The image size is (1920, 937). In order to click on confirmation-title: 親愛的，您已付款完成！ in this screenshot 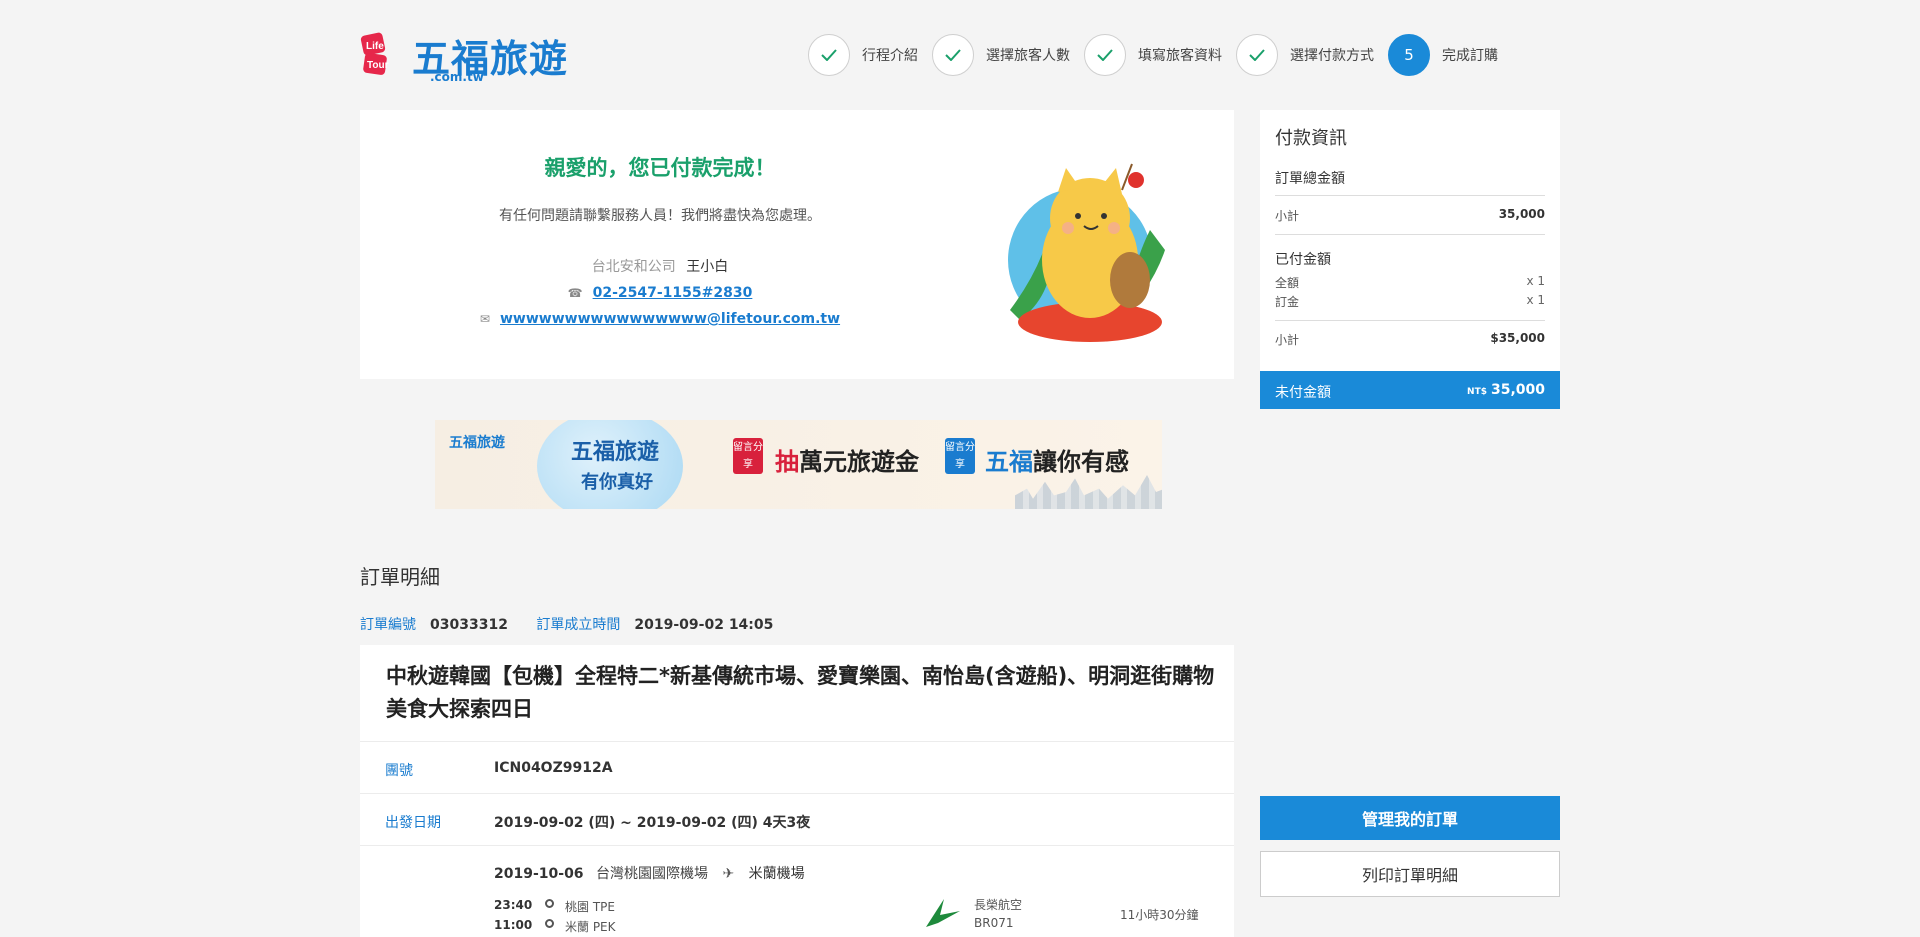, I will do `click(660, 168)`.